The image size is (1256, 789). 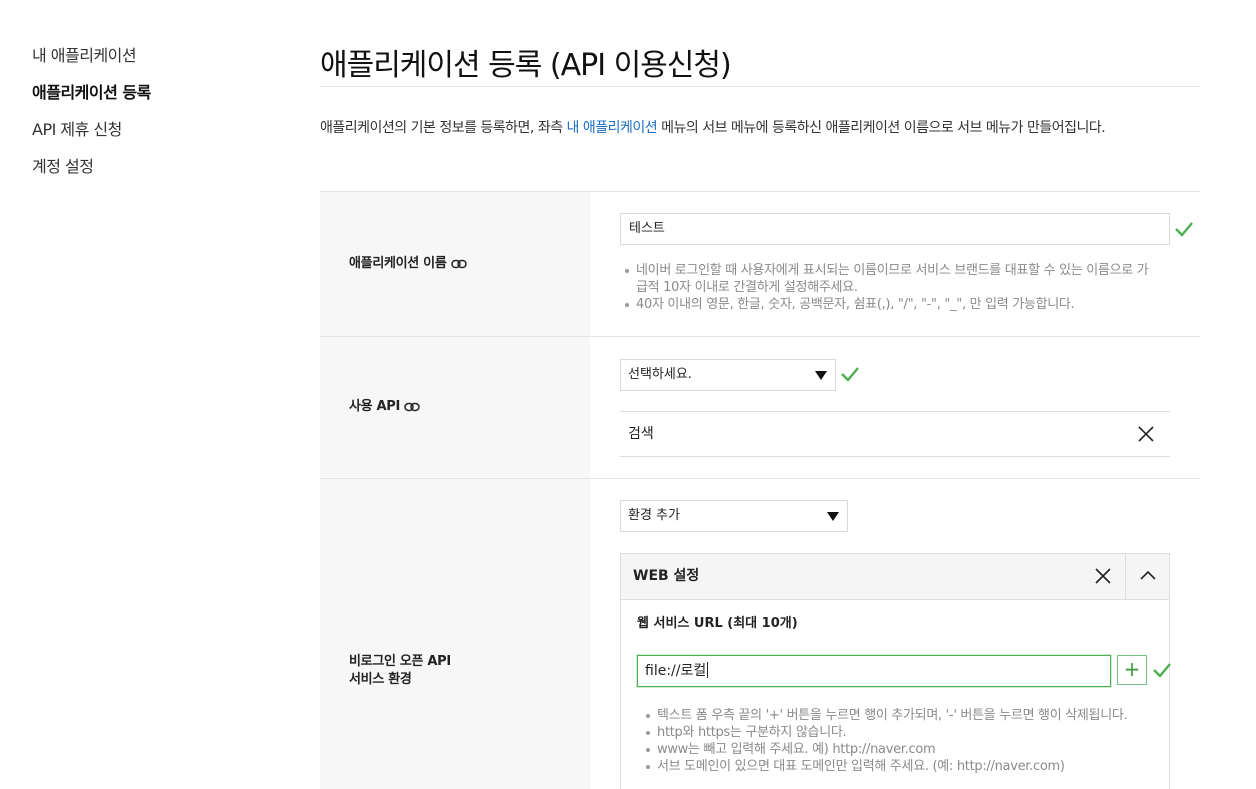 I want to click on web-settings-header: WEB 설정, so click(x=895, y=577).